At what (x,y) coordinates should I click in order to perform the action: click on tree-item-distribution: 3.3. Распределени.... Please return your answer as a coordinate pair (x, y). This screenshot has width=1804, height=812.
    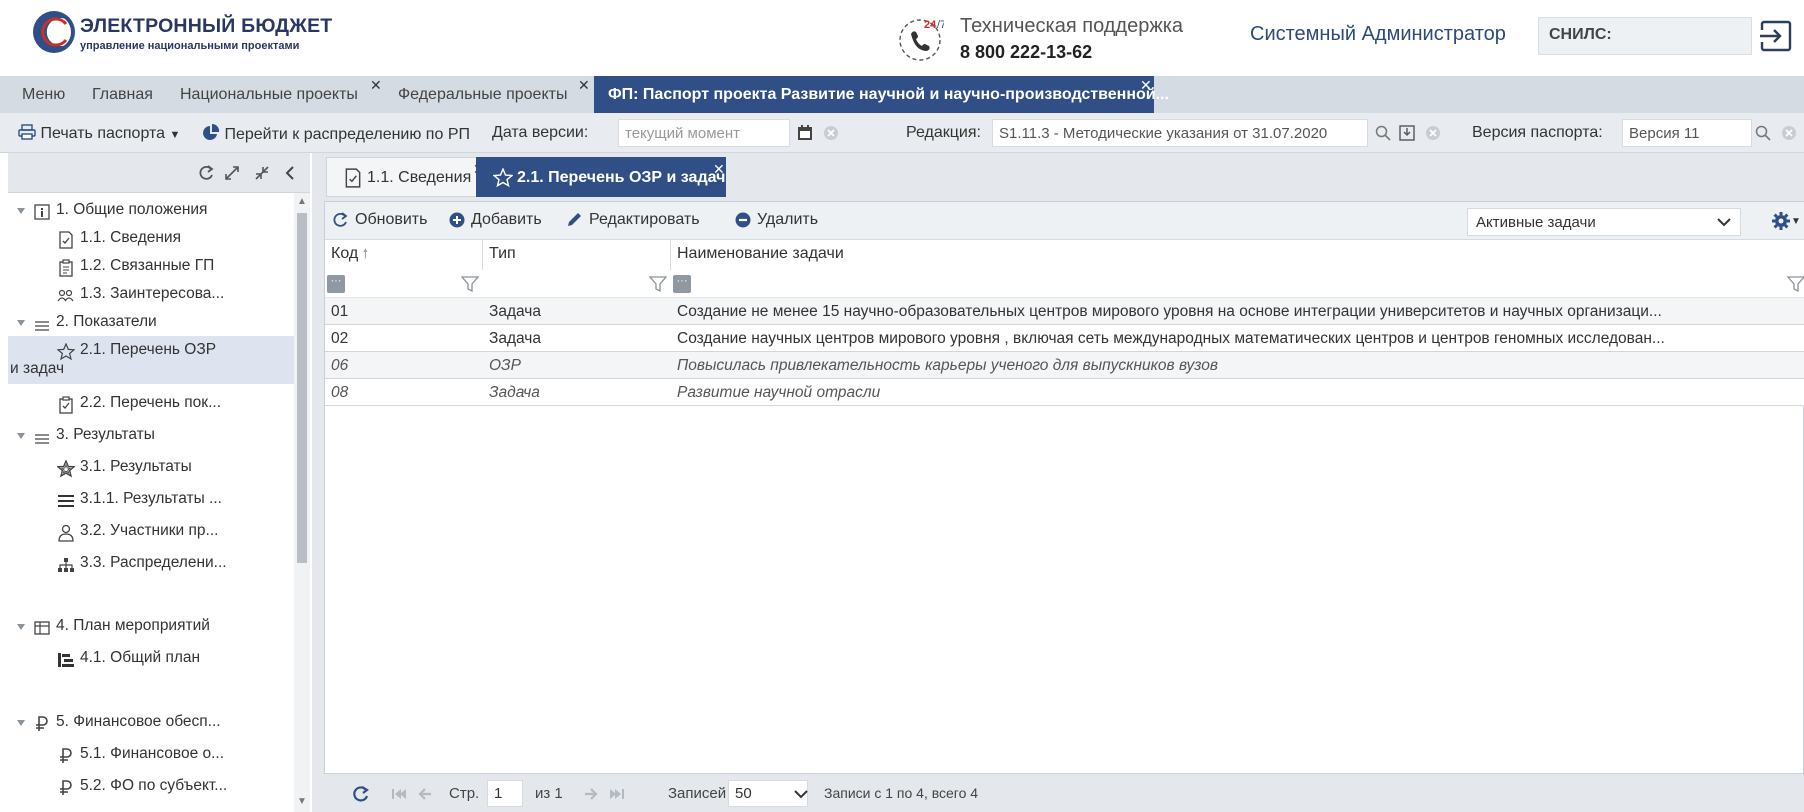
    Looking at the image, I should click on (151, 564).